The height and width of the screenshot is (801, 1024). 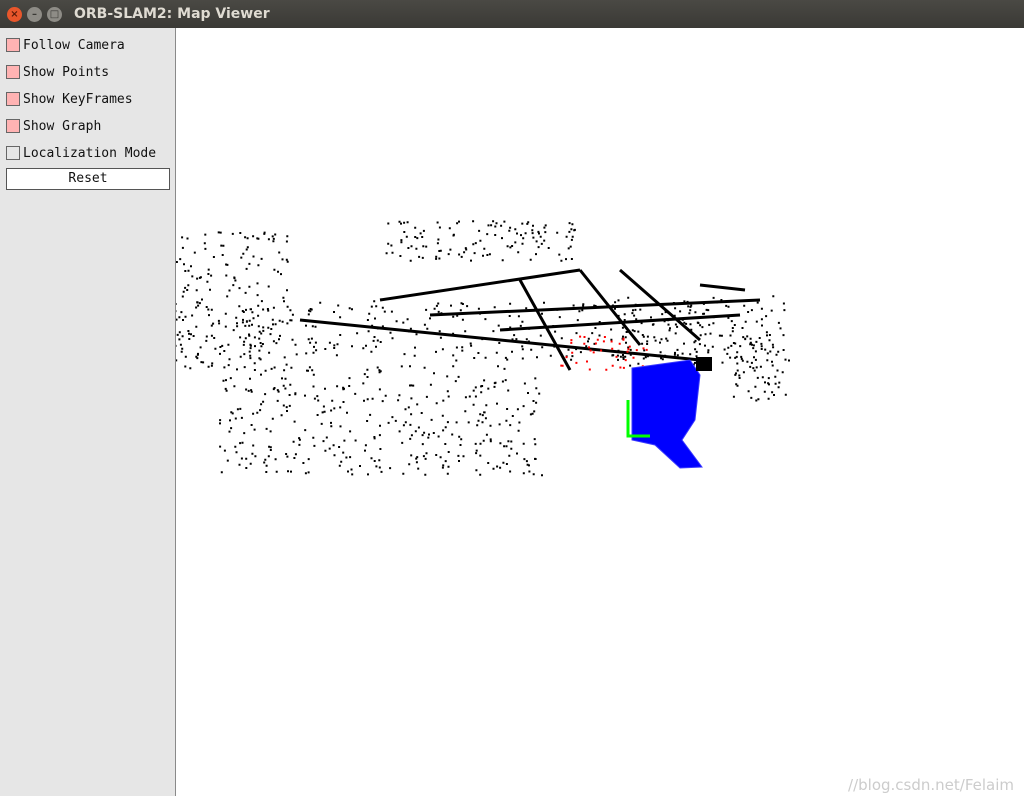 I want to click on reset-button: Reset, so click(x=88, y=179).